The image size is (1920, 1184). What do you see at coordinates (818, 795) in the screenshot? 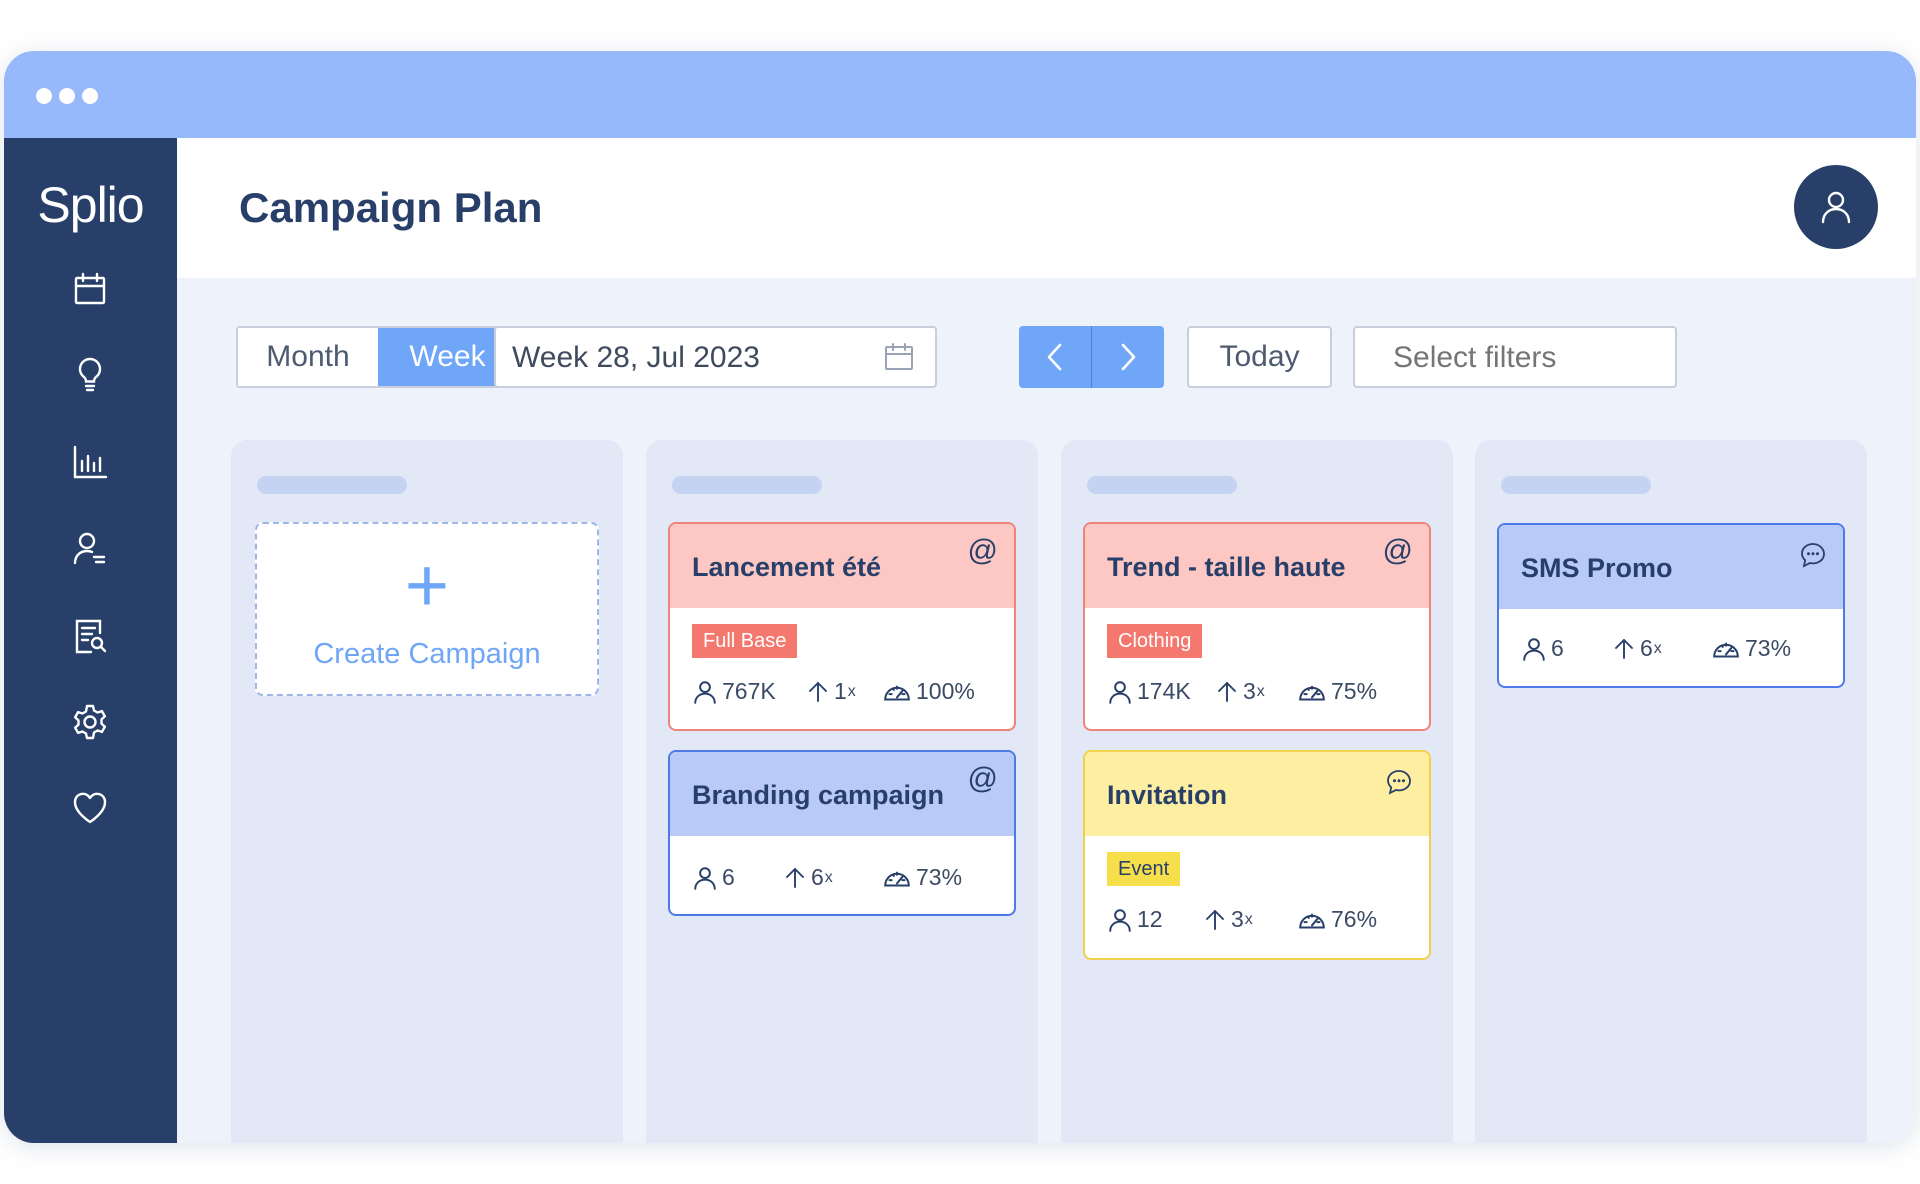
I see `card-title: Branding campaign` at bounding box center [818, 795].